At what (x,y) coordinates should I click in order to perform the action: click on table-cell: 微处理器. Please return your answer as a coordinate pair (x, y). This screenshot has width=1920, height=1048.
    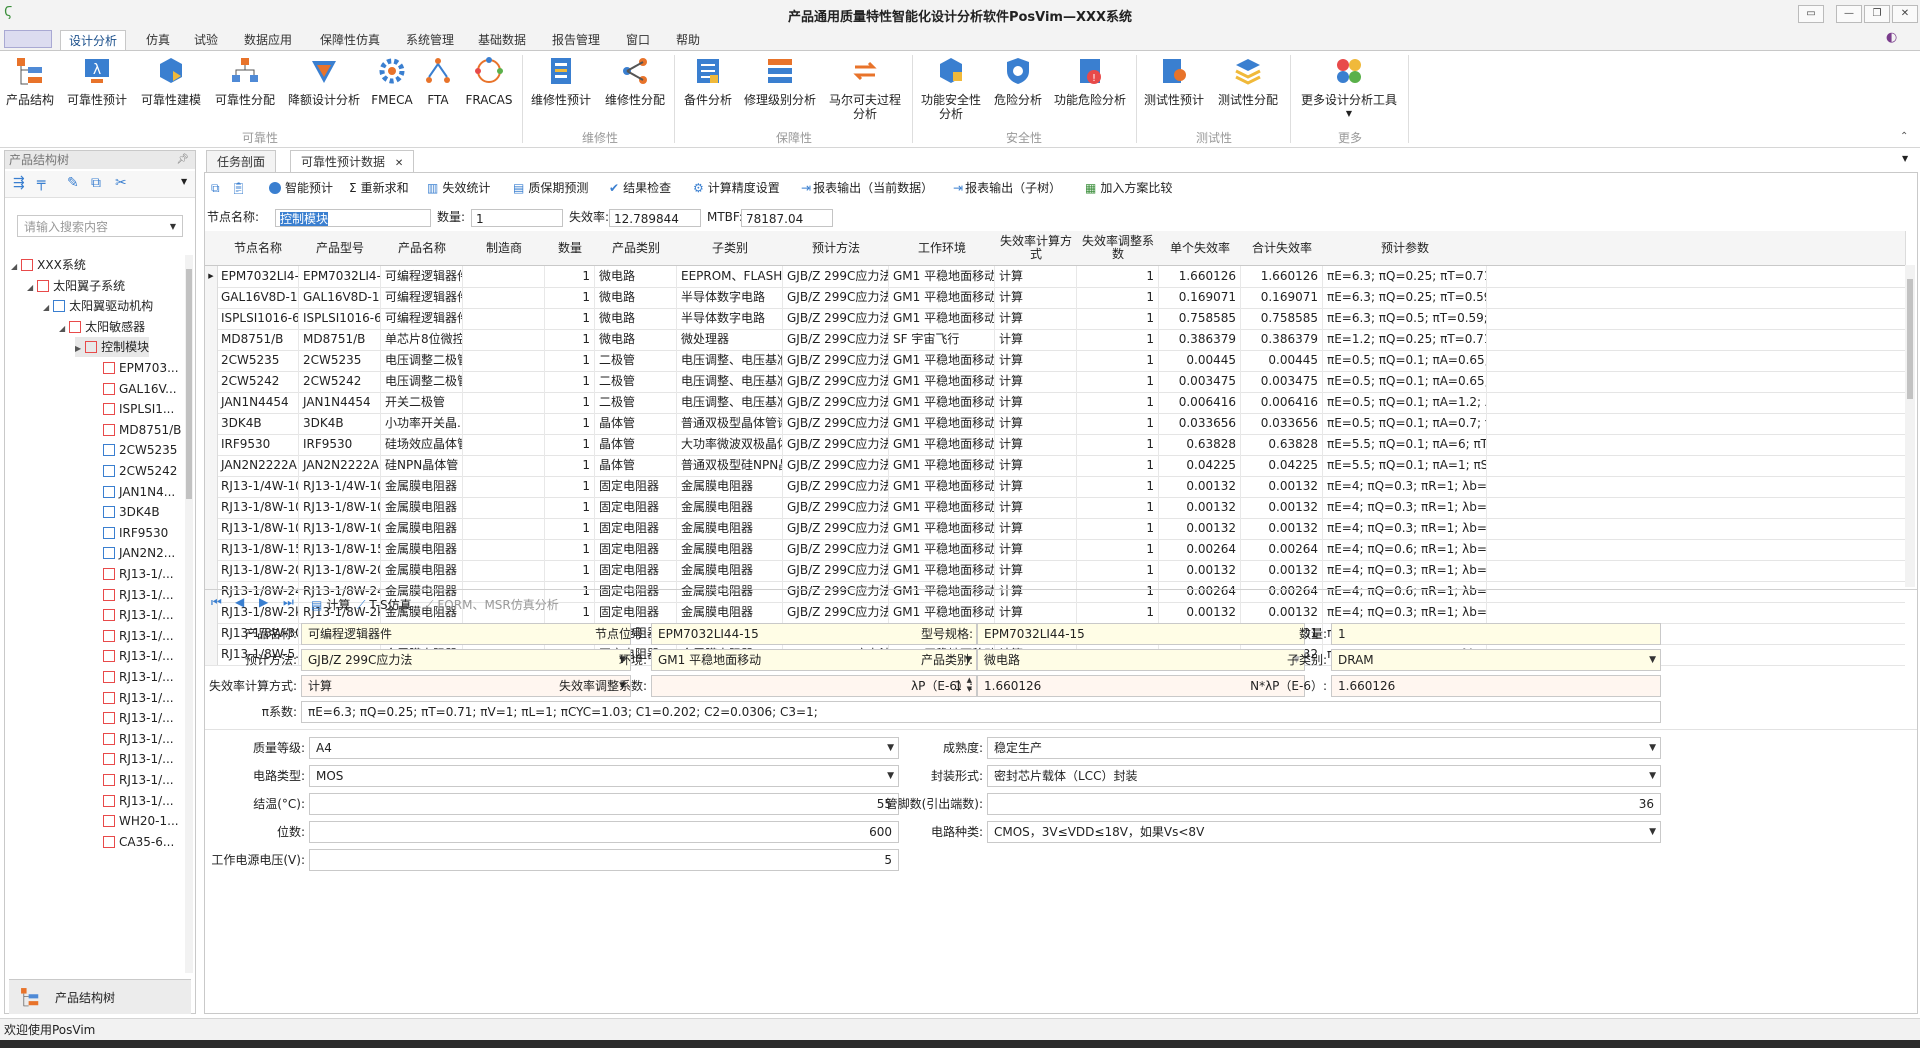
    Looking at the image, I should click on (730, 339).